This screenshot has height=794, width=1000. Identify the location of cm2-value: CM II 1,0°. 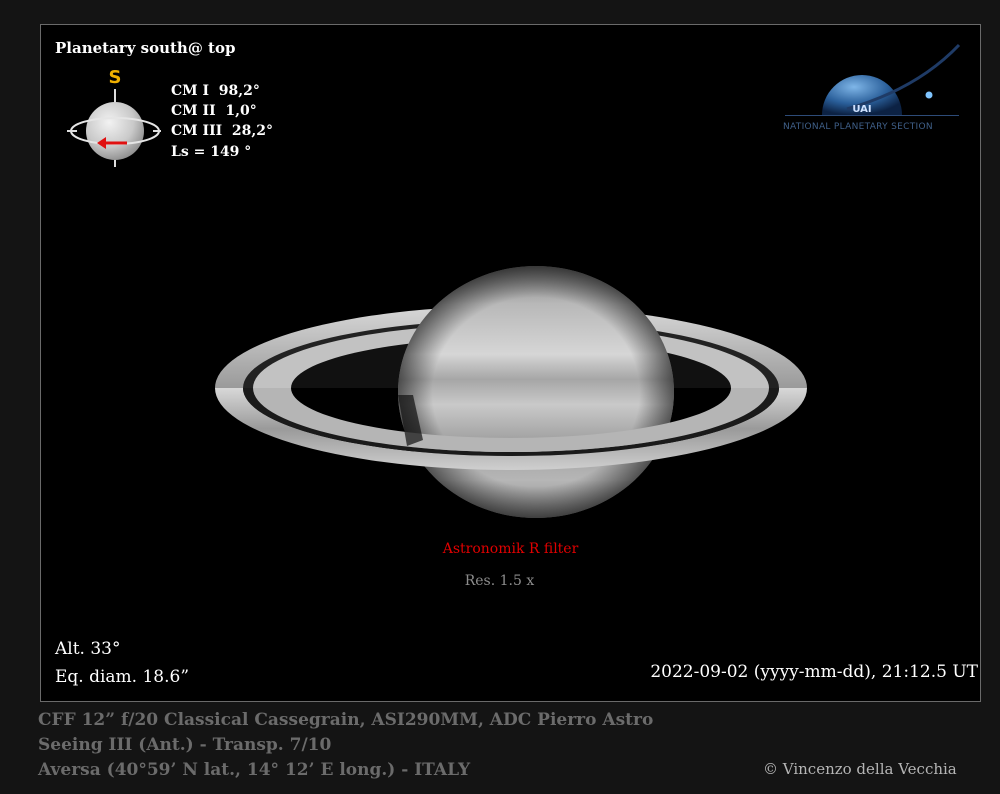
(214, 111).